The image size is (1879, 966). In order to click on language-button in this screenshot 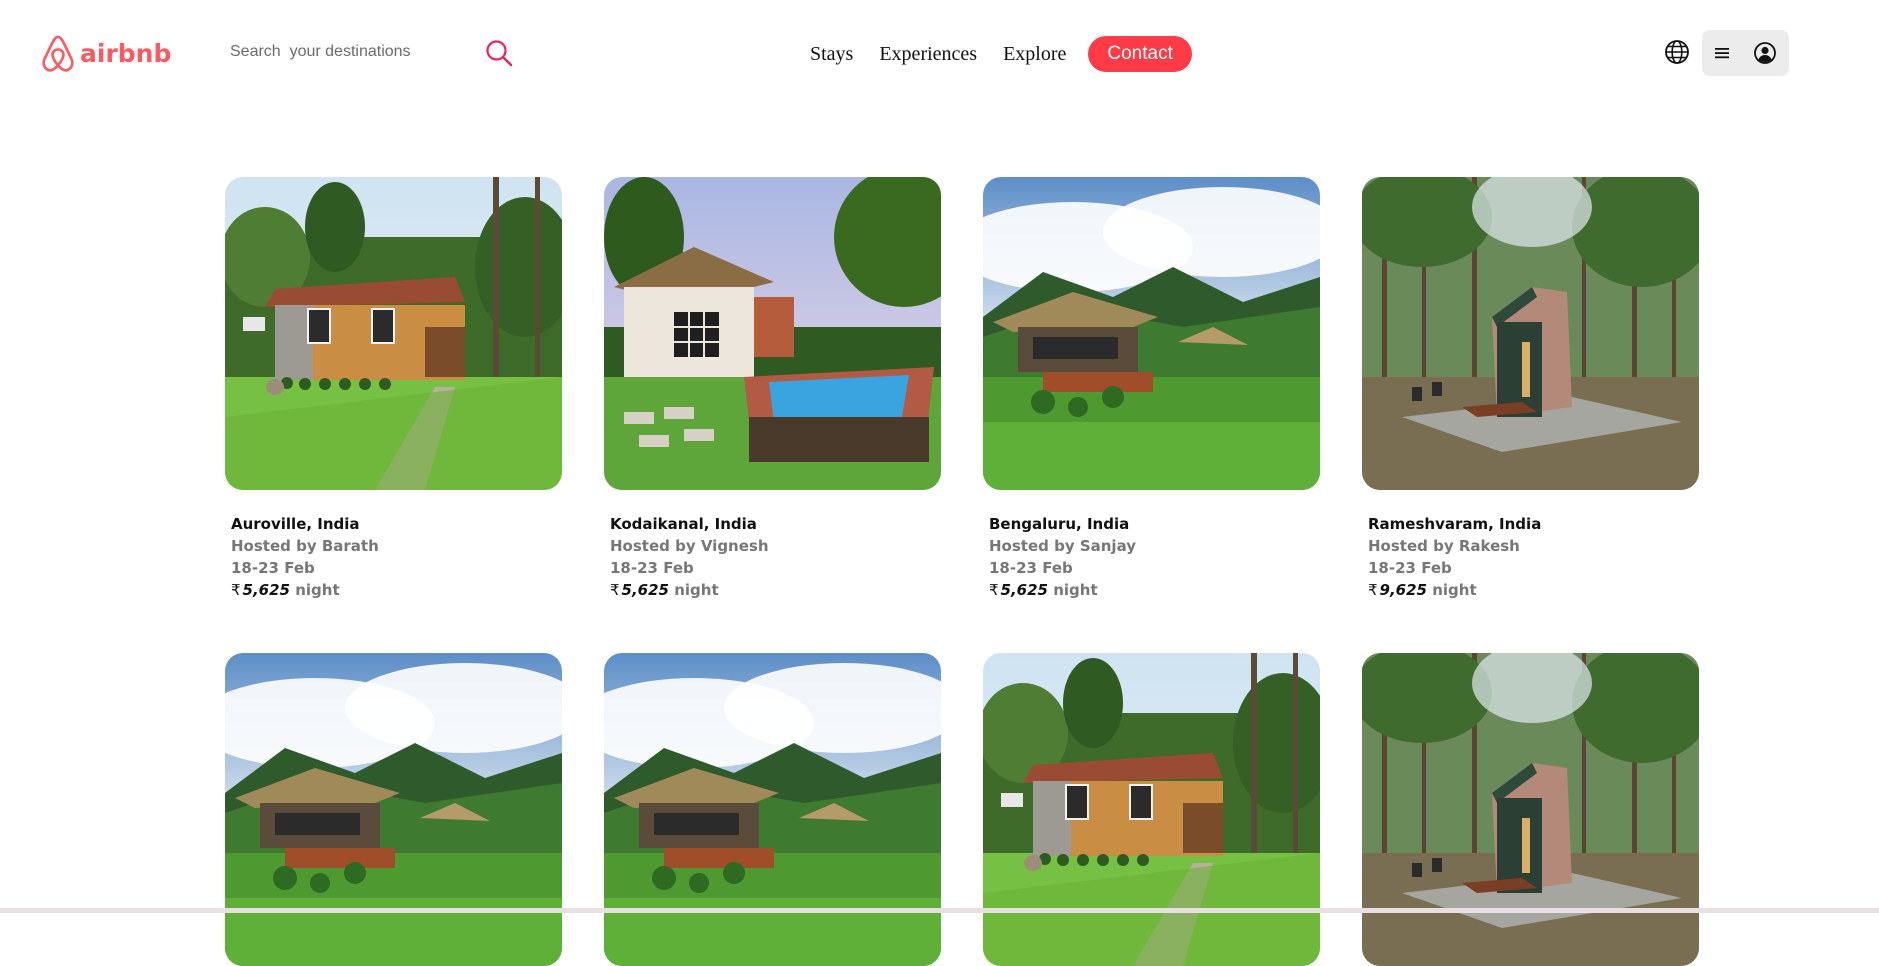, I will do `click(1677, 52)`.